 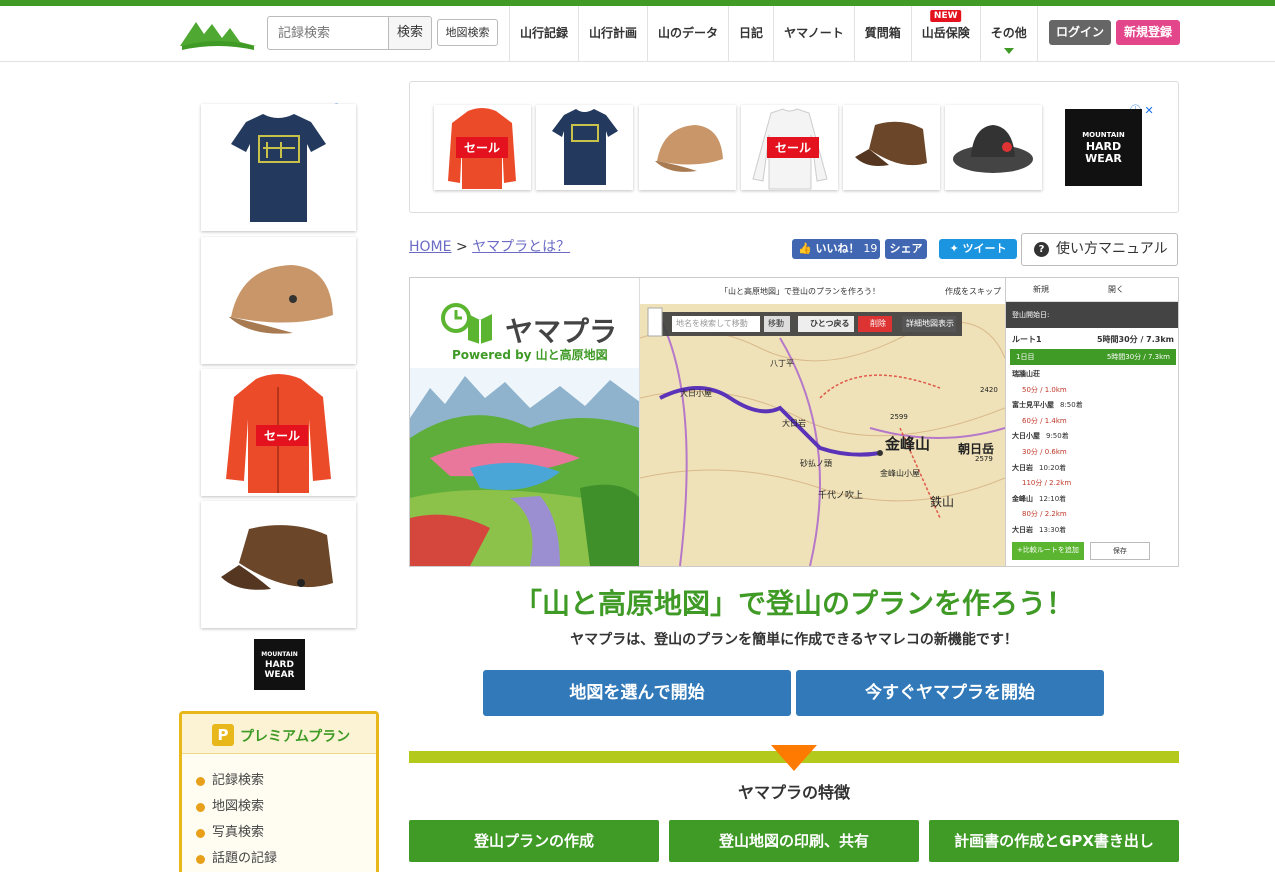 What do you see at coordinates (1092, 337) in the screenshot?
I see `route-row: ルート1 5時間30分 / 7.3km` at bounding box center [1092, 337].